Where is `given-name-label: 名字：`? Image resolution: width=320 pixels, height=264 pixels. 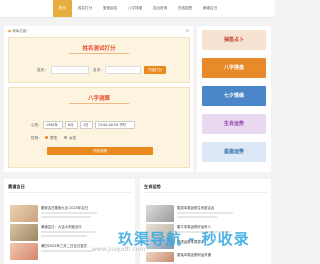
given-name-label: 名字： is located at coordinates (98, 70).